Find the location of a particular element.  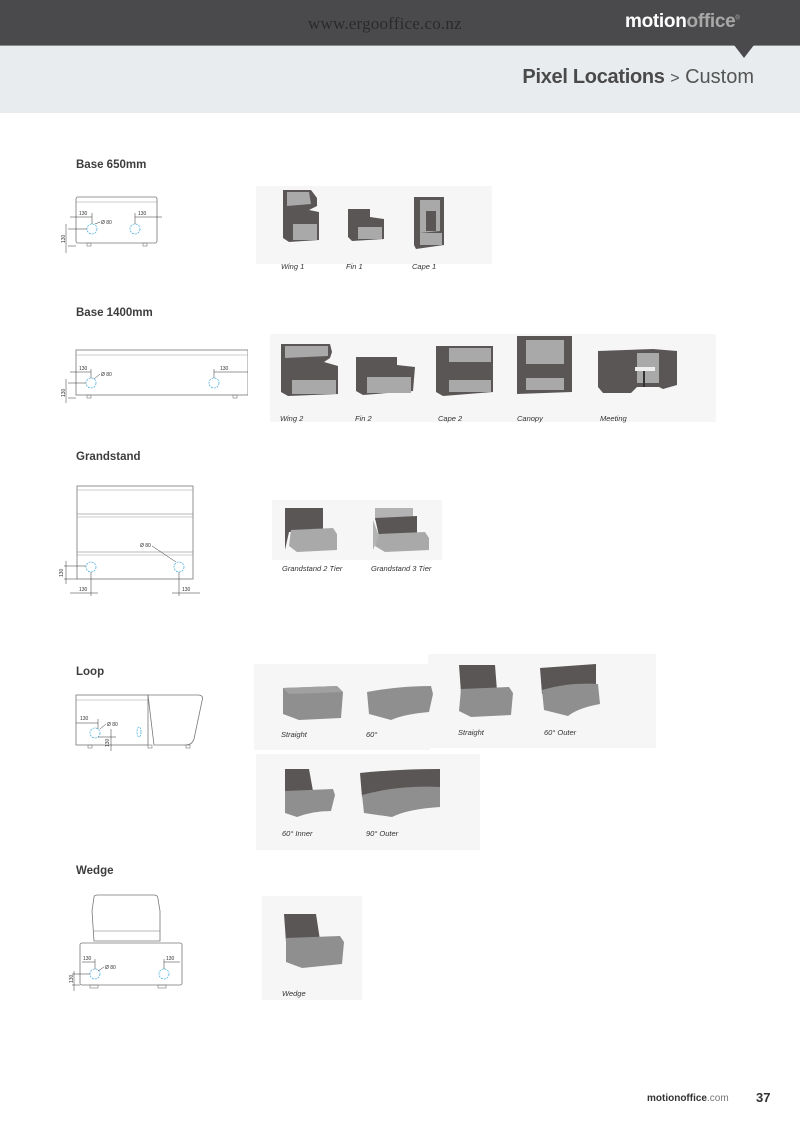

meeting-booth-icon is located at coordinates (637, 371).